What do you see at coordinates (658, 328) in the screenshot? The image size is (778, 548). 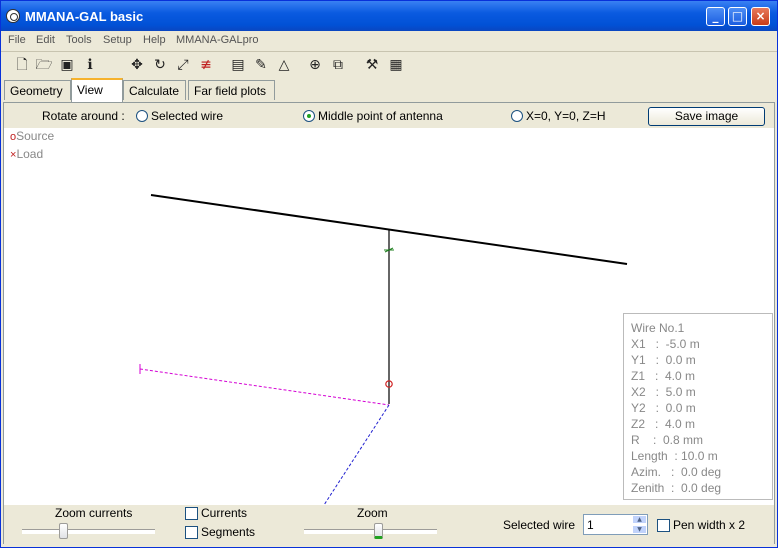 I see `wire-info-title: Wire No.1` at bounding box center [658, 328].